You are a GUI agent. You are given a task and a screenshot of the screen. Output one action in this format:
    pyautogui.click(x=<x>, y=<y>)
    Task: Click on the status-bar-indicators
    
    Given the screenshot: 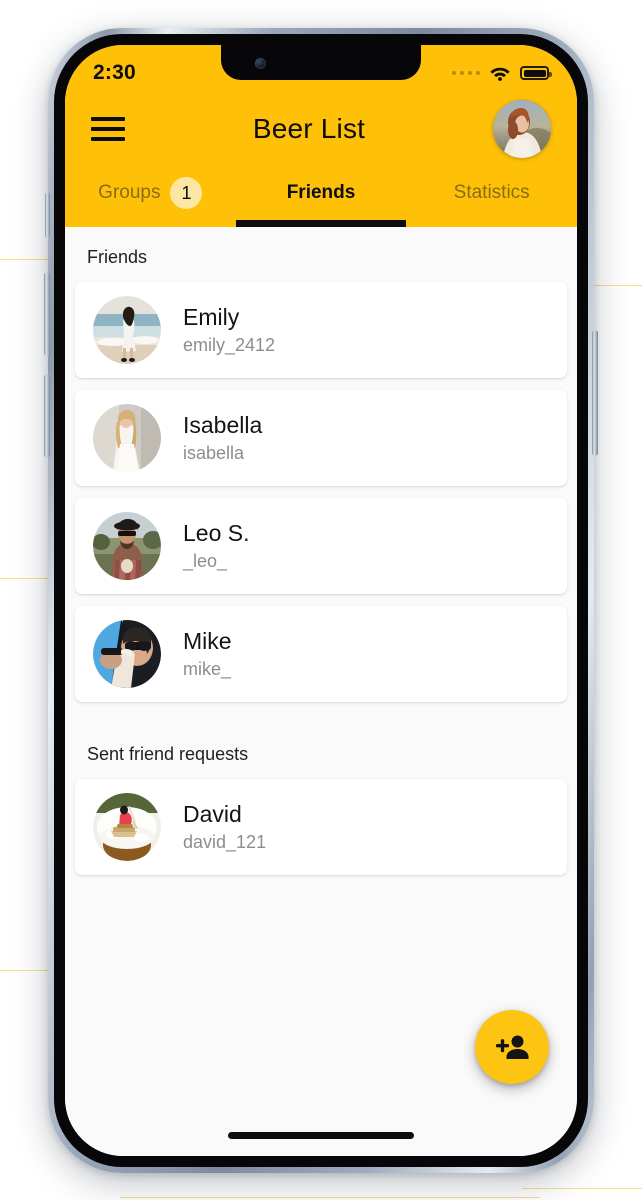 What is the action you would take?
    pyautogui.click(x=501, y=73)
    